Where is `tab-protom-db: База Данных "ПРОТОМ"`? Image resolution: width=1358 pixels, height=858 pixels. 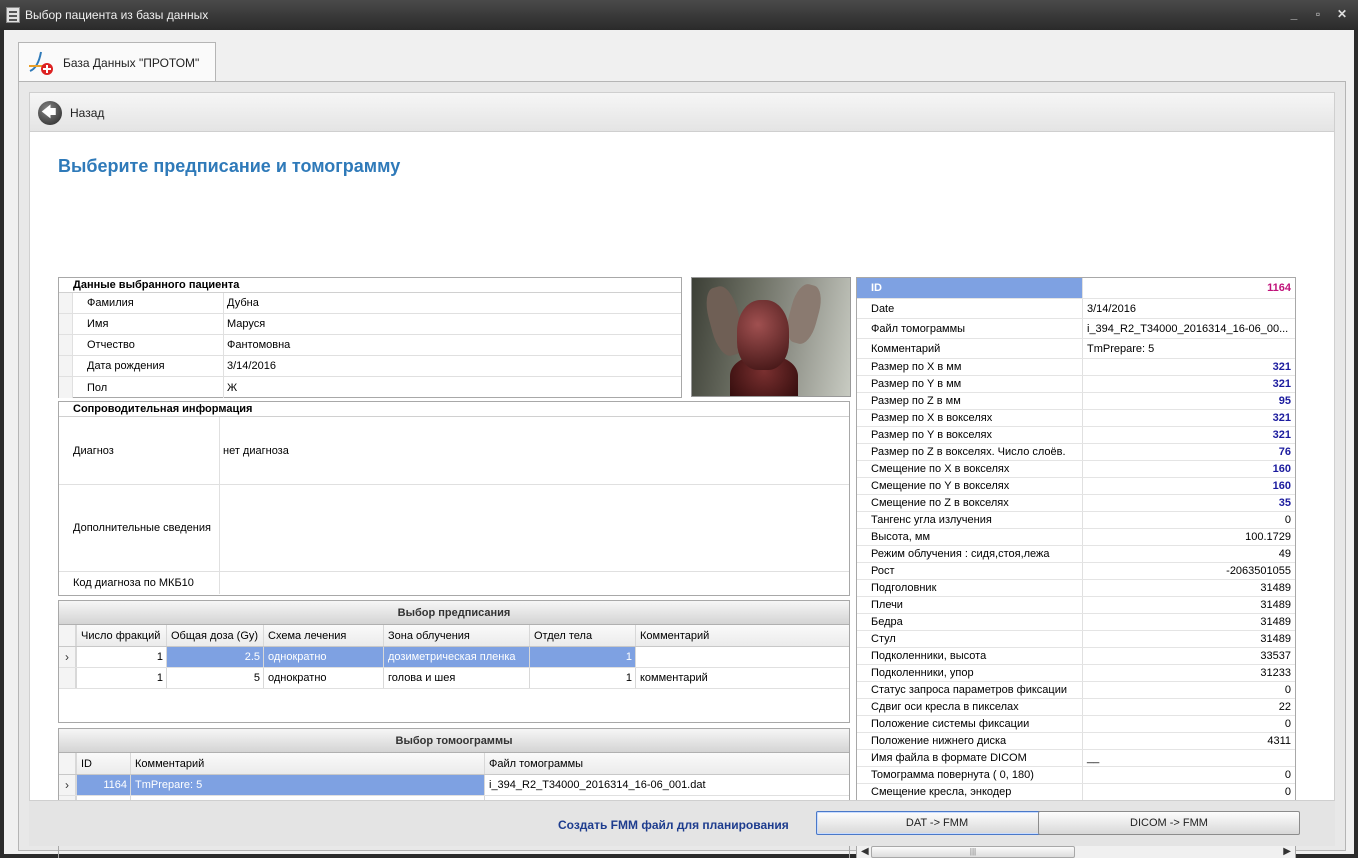
tab-protom-db: База Данных "ПРОТОМ" is located at coordinates (117, 62).